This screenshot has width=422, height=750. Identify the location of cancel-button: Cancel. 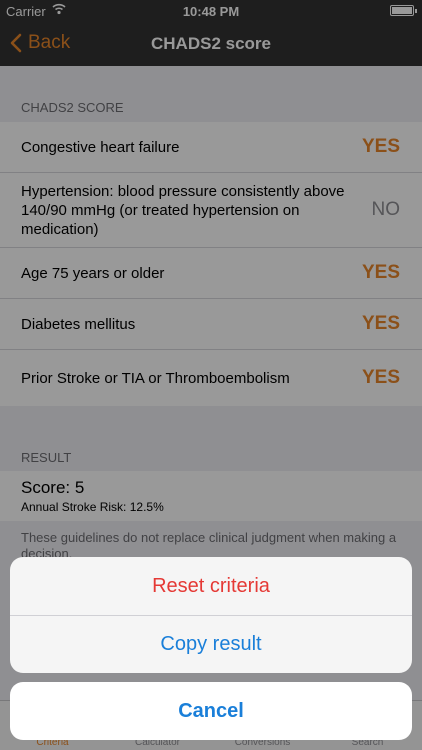
(211, 711).